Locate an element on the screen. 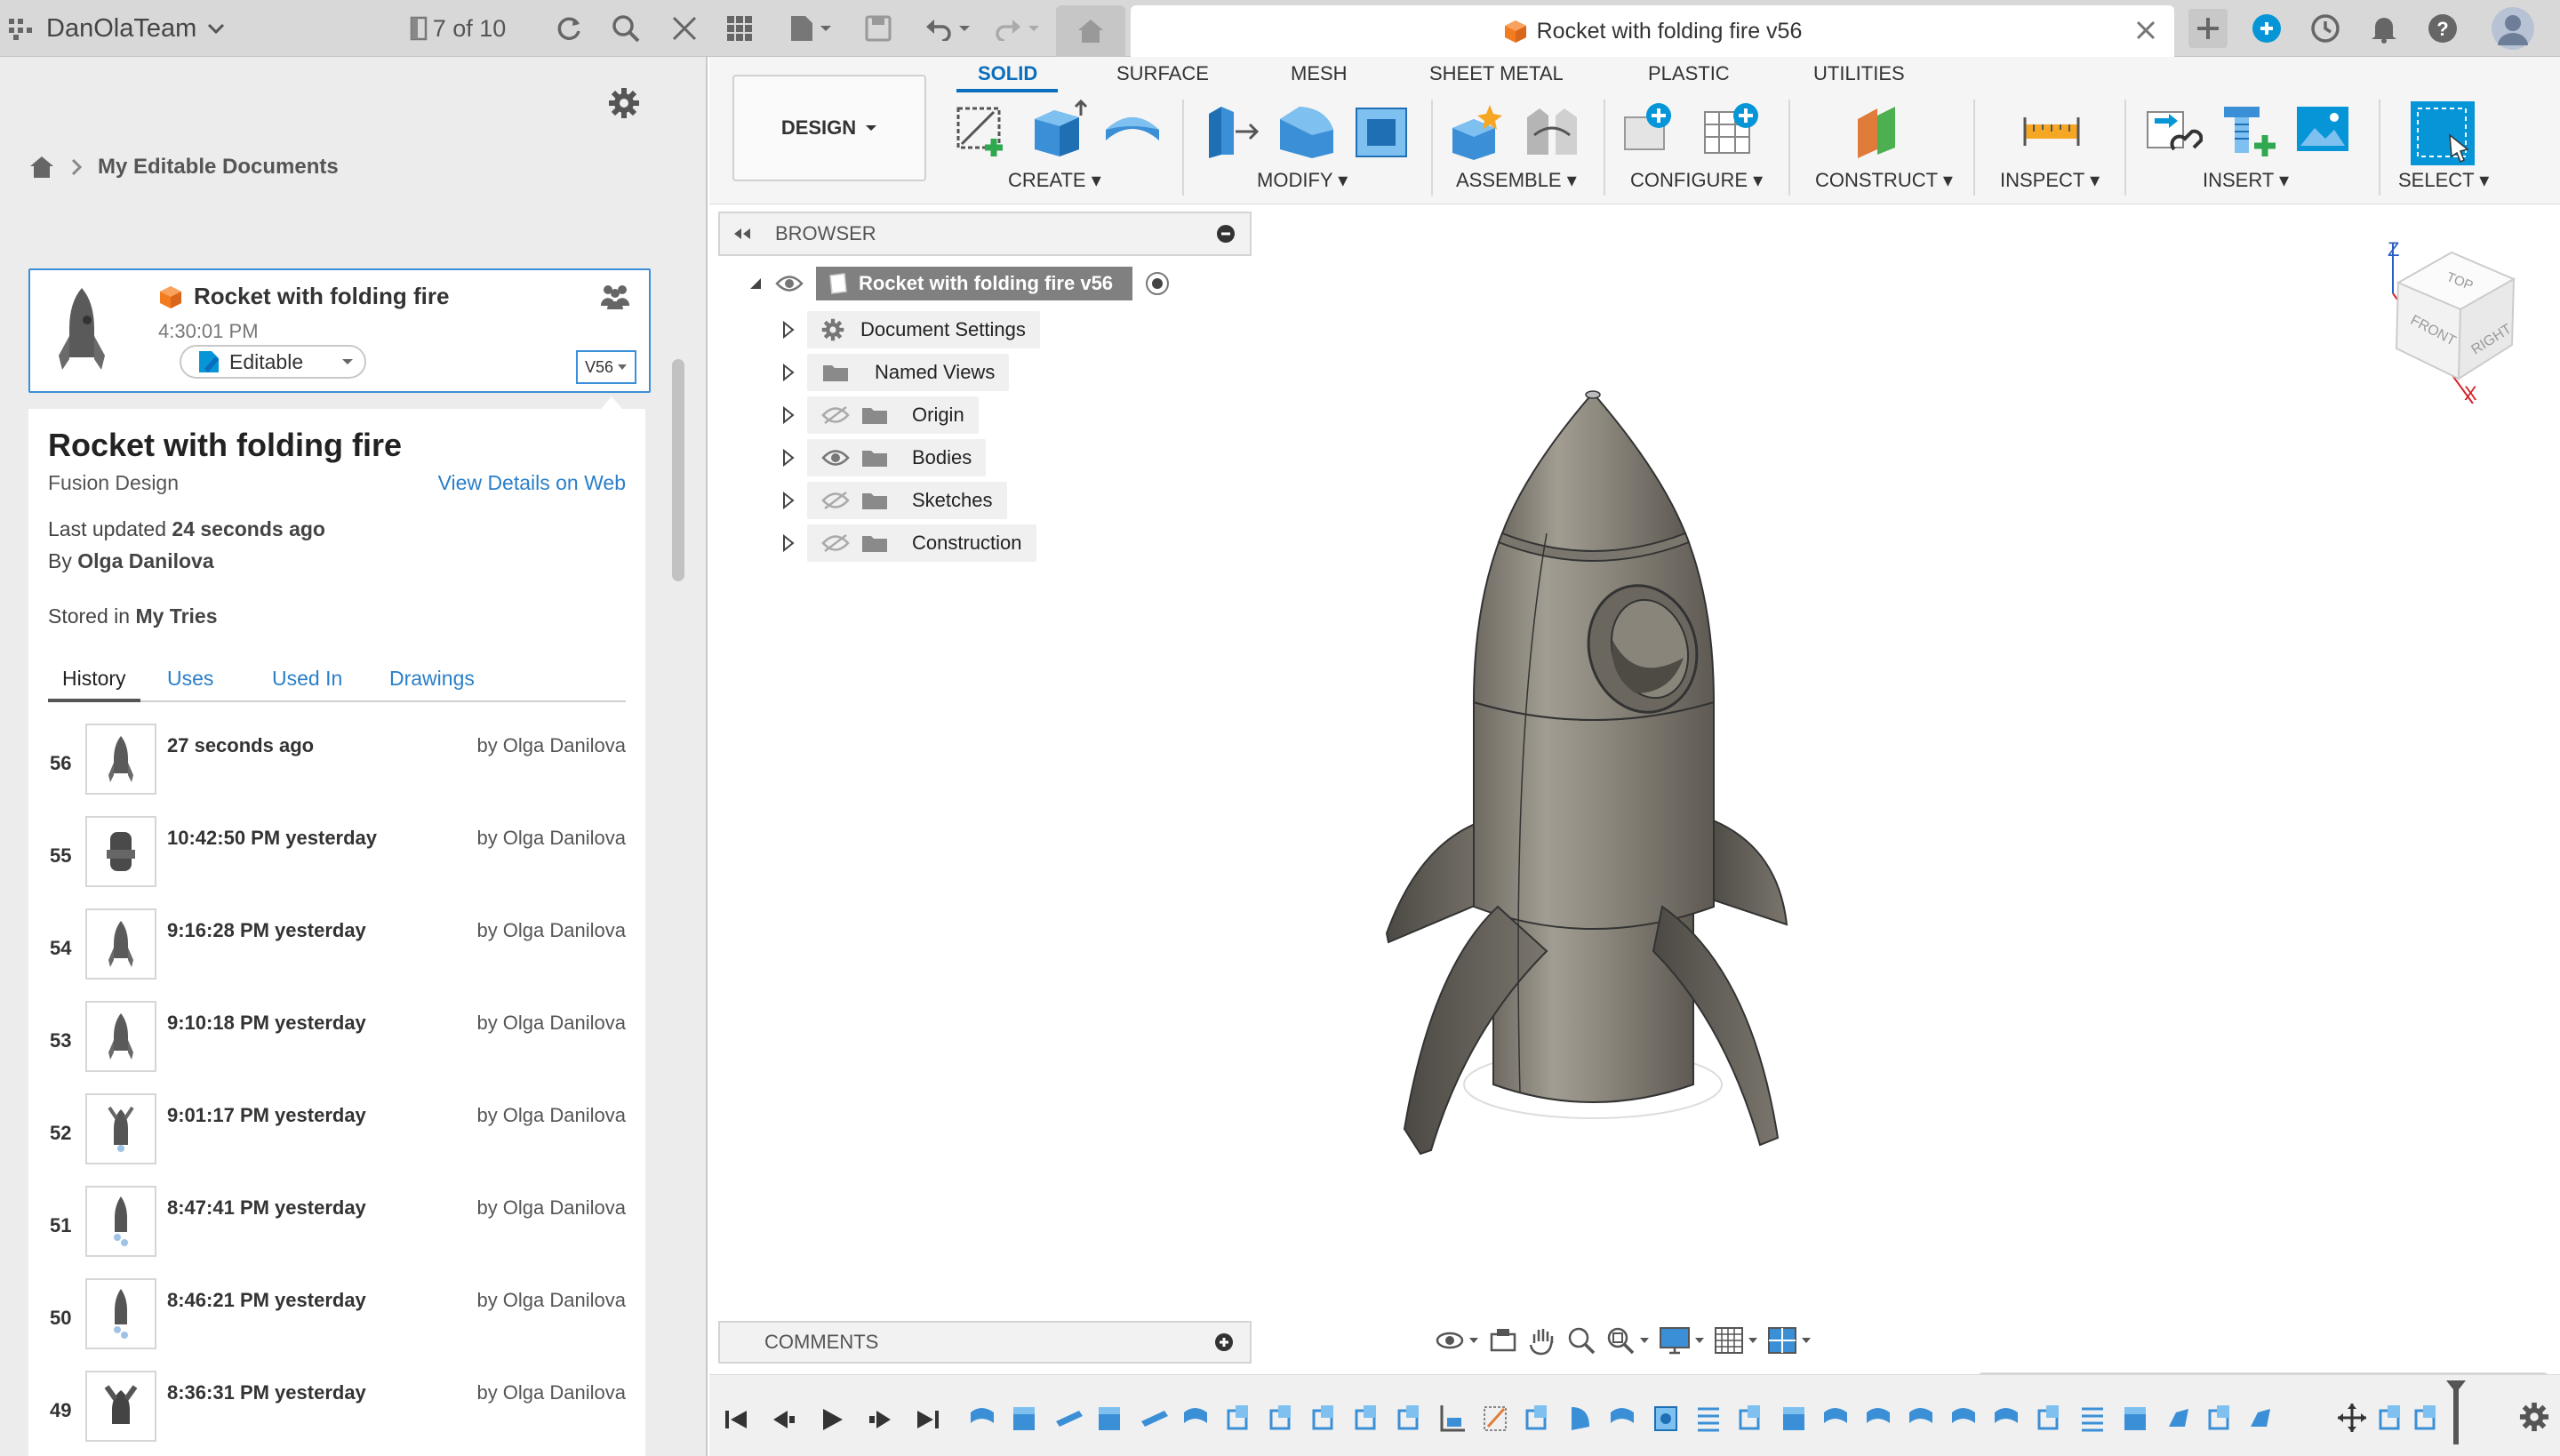 This screenshot has height=1456, width=2560. pan-button is located at coordinates (1542, 1340).